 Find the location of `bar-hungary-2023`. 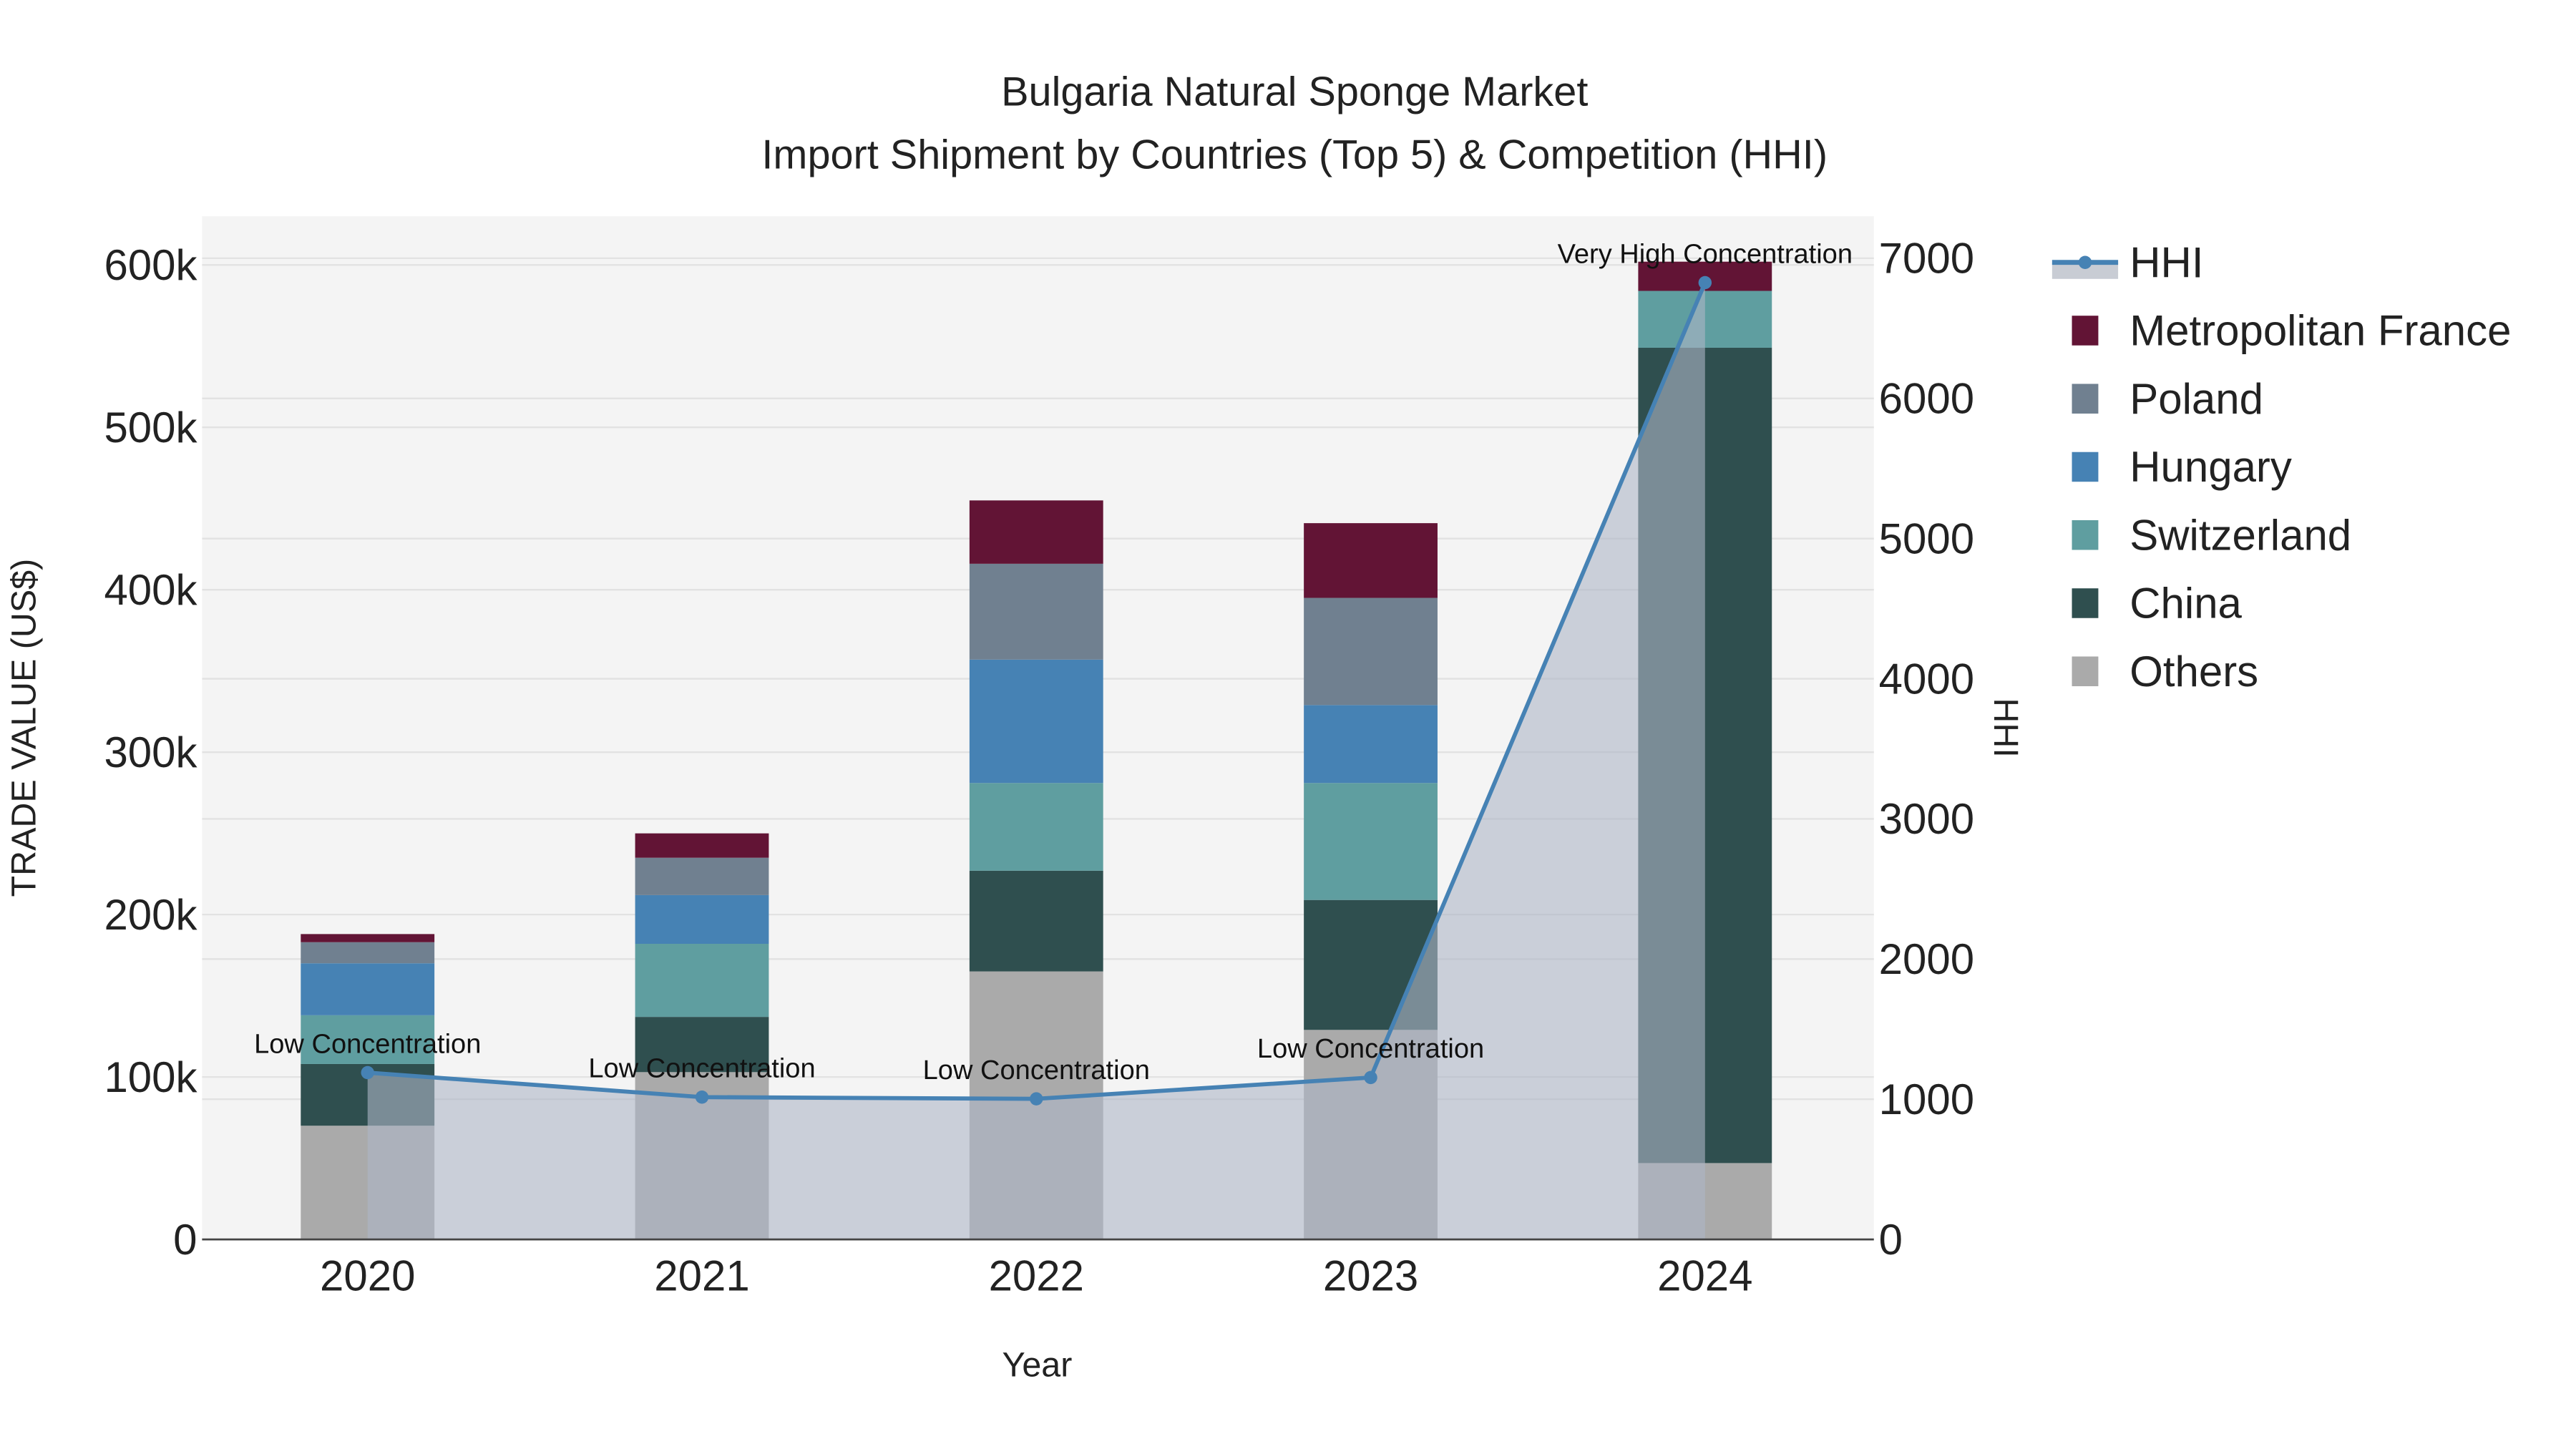

bar-hungary-2023 is located at coordinates (1371, 744).